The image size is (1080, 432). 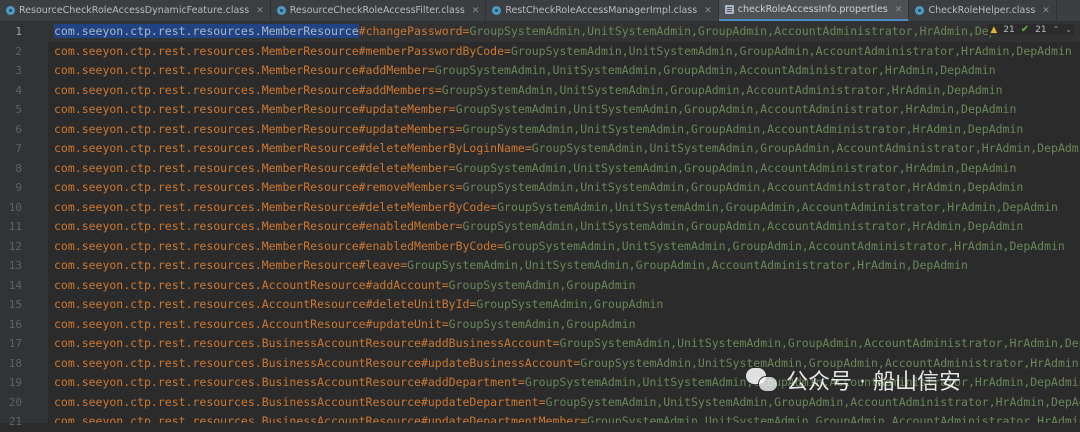 I want to click on line-number: 18, so click(x=15, y=363).